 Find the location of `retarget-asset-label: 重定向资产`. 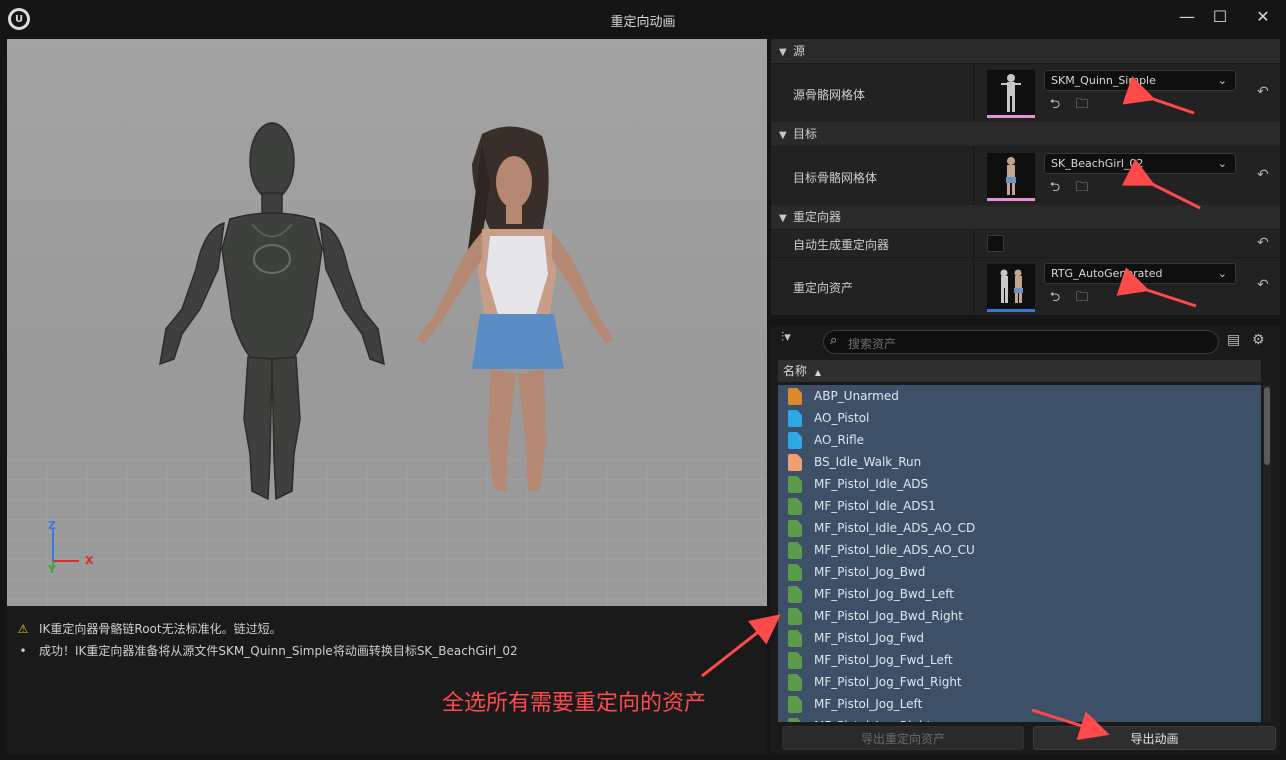

retarget-asset-label: 重定向资产 is located at coordinates (823, 288).